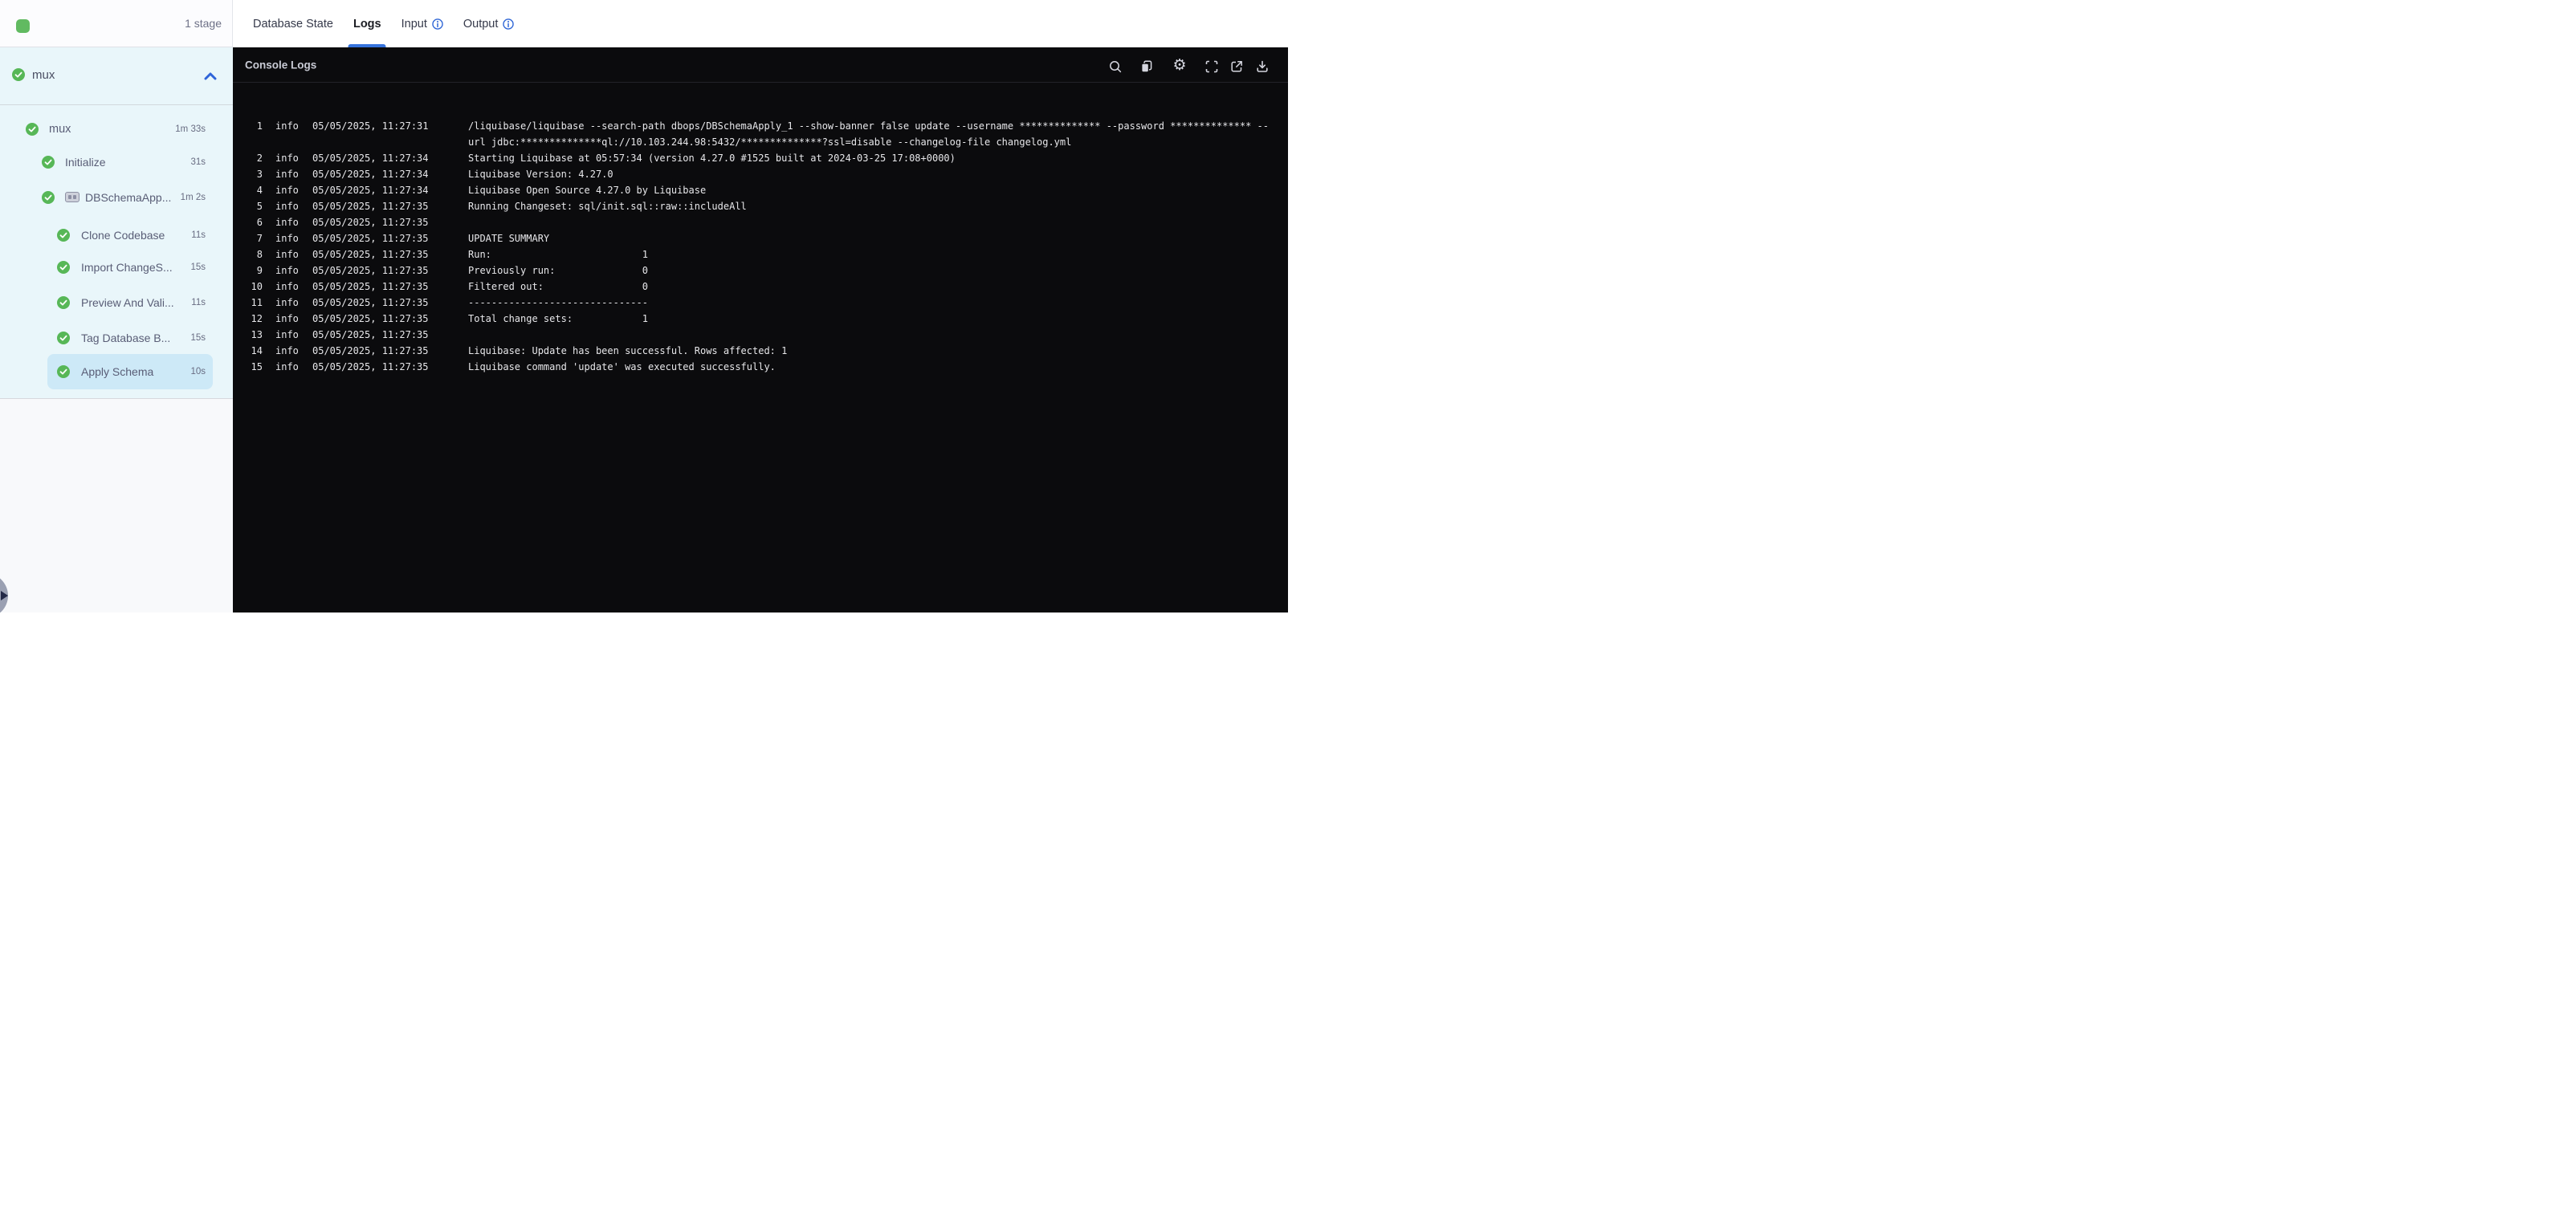 This screenshot has width=2576, height=1225. I want to click on log-line-number: 5, so click(259, 206).